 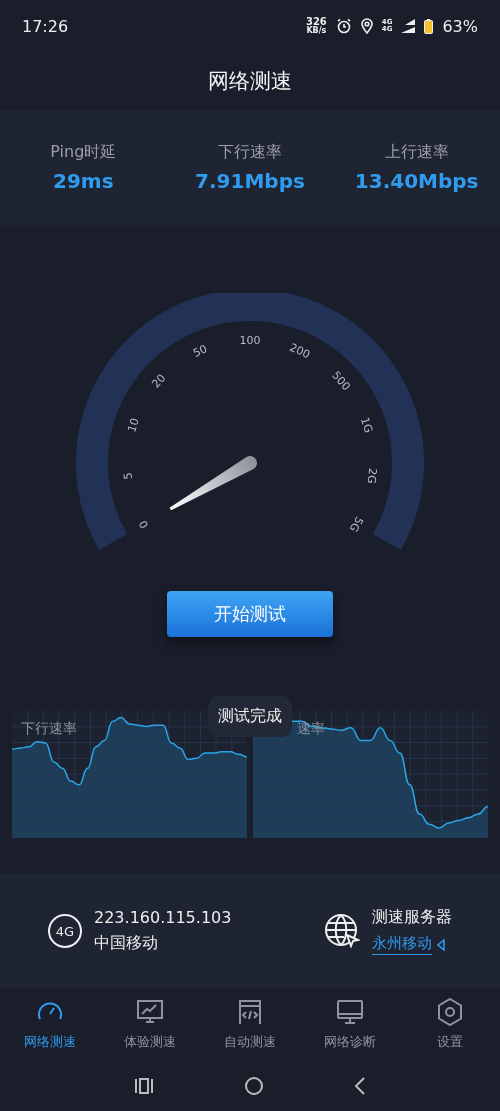 I want to click on status-time: 17:26, so click(x=45, y=26).